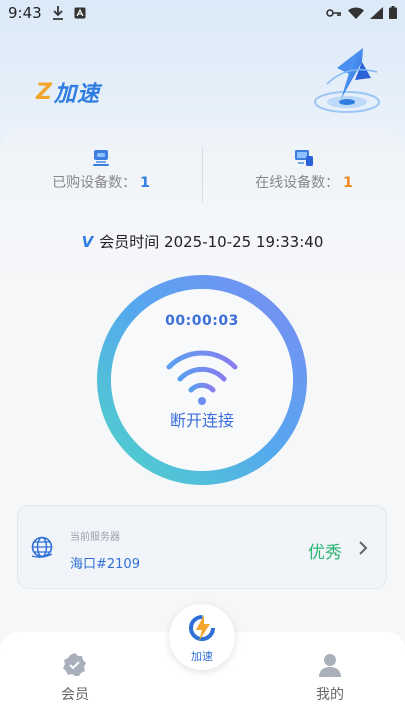 This screenshot has width=405, height=720. What do you see at coordinates (297, 183) in the screenshot?
I see `online-devices-label: 在线设备数：` at bounding box center [297, 183].